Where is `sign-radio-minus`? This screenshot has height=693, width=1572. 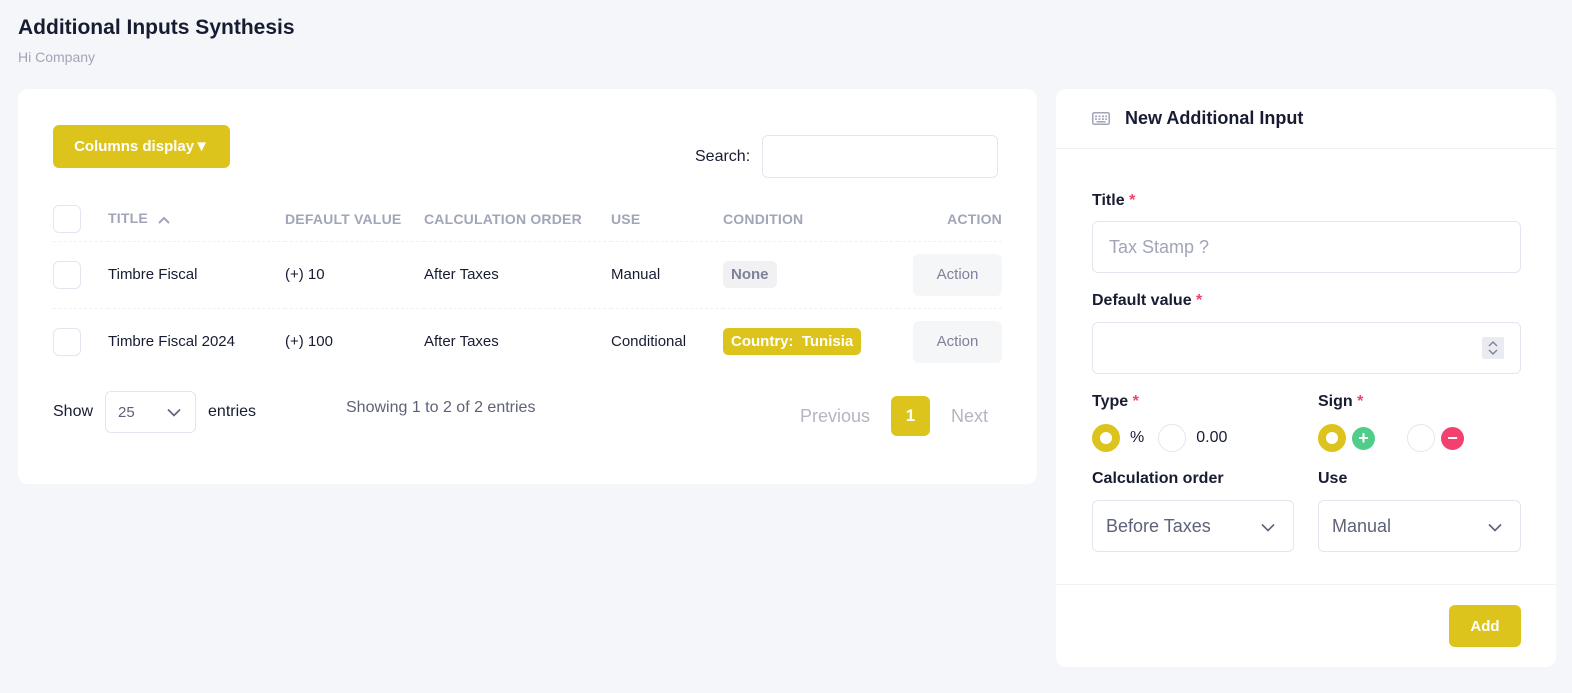 sign-radio-minus is located at coordinates (1421, 438).